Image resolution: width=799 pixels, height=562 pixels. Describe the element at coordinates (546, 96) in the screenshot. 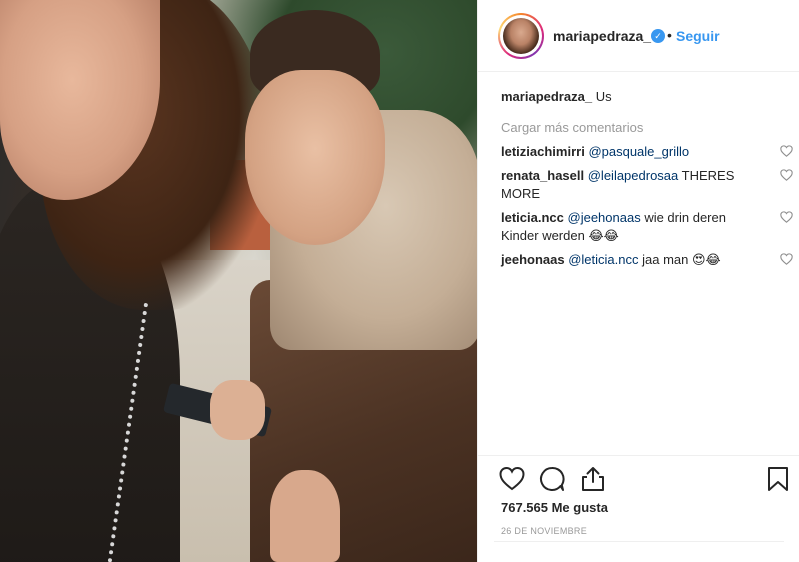

I see `caption-username: mariapedraza_` at that location.